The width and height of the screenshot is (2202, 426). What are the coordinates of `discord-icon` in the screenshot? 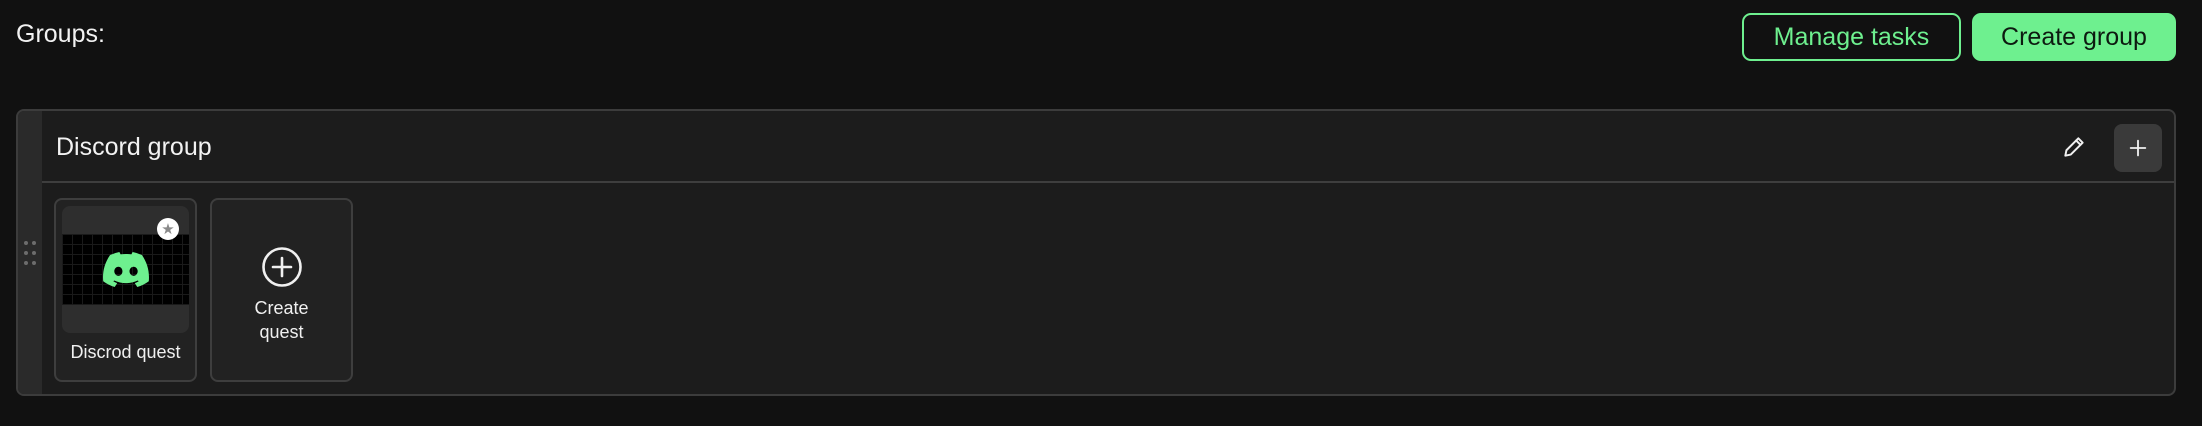 It's located at (125, 269).